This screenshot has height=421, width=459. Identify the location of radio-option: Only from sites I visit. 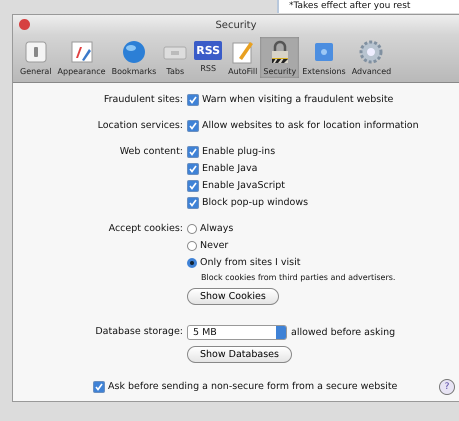
(291, 263).